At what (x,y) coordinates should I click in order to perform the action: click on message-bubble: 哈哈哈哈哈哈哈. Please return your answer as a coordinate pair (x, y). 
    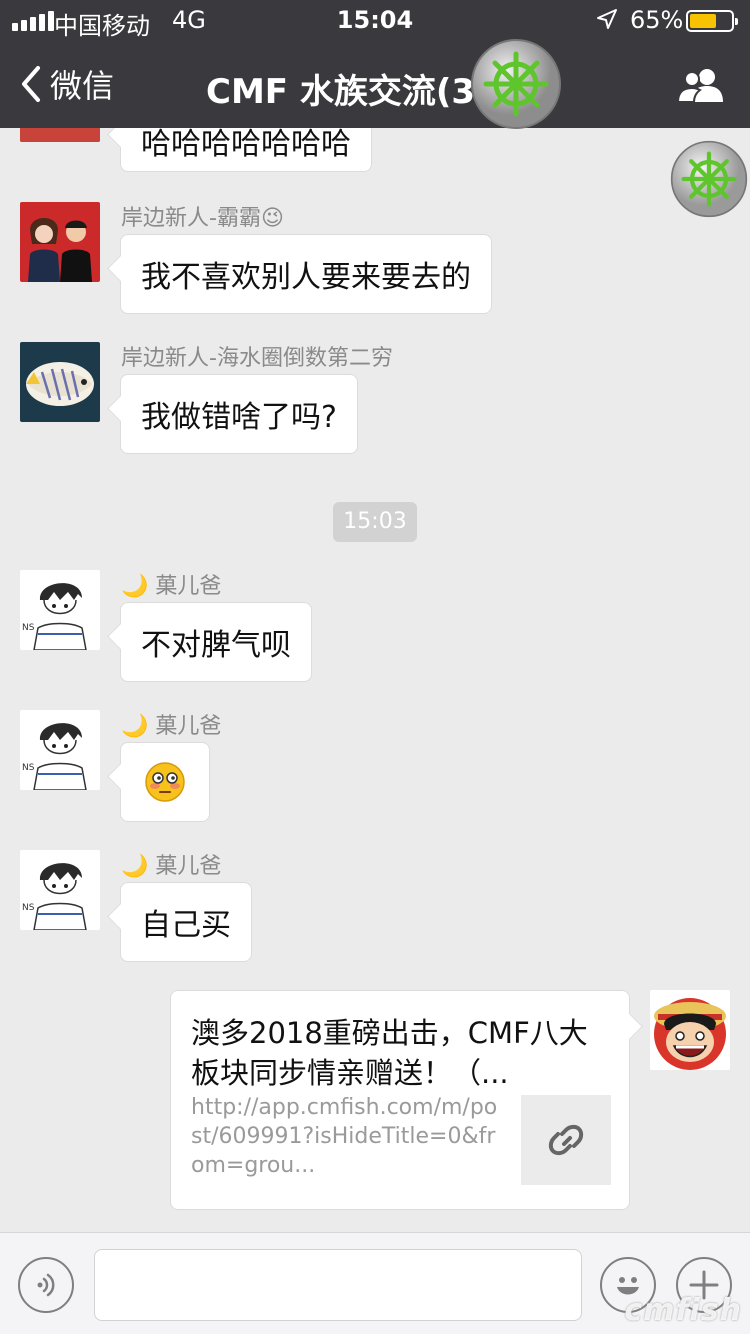
    Looking at the image, I should click on (246, 150).